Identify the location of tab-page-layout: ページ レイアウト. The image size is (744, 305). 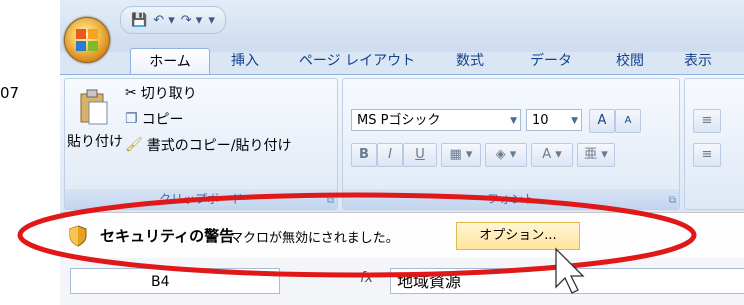
(357, 61).